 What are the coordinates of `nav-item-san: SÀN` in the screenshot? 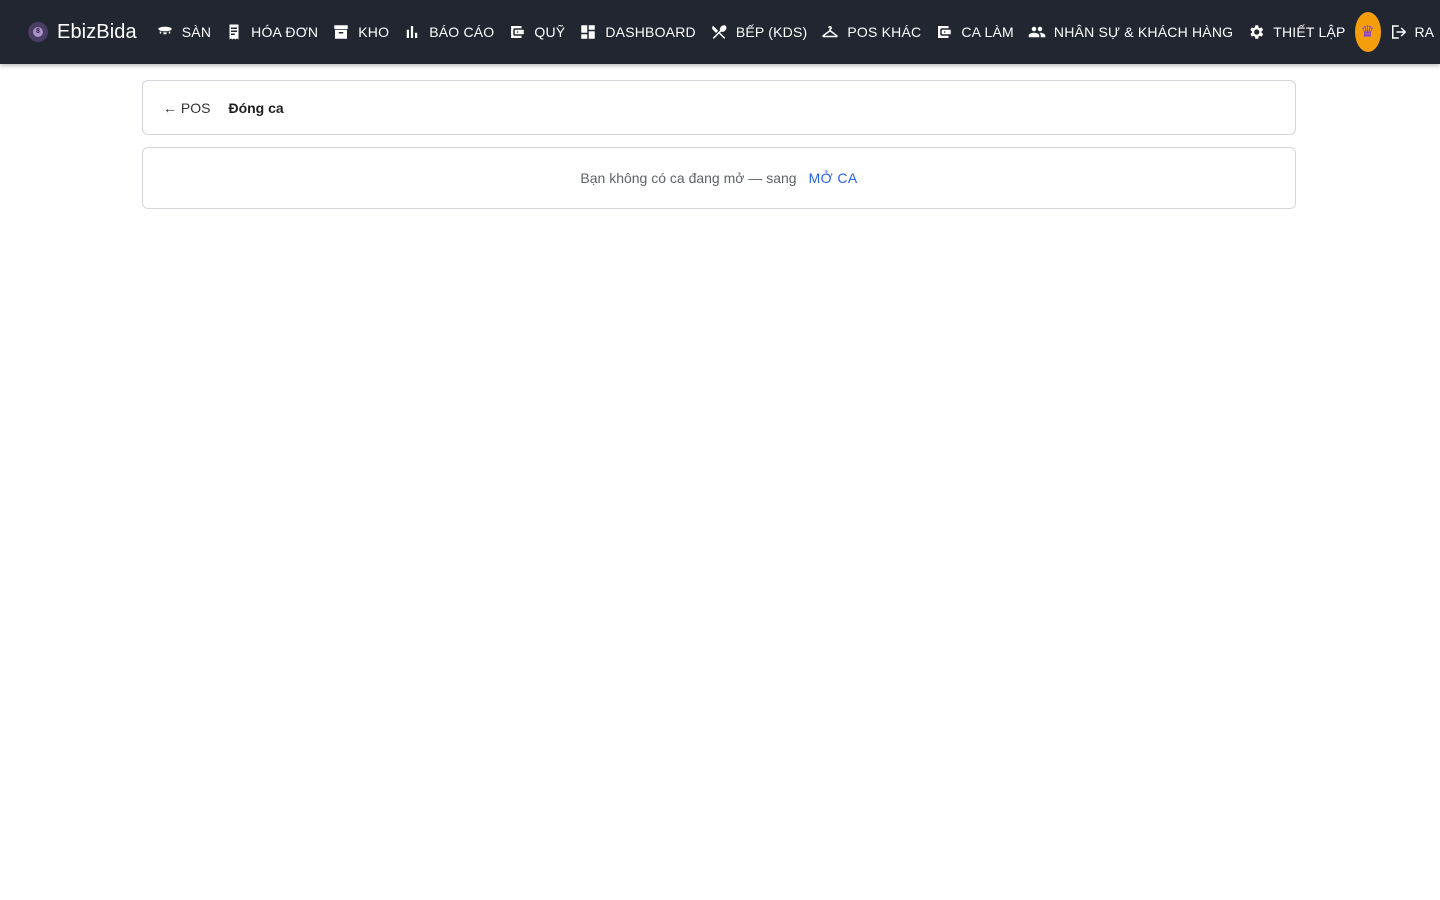 It's located at (183, 32).